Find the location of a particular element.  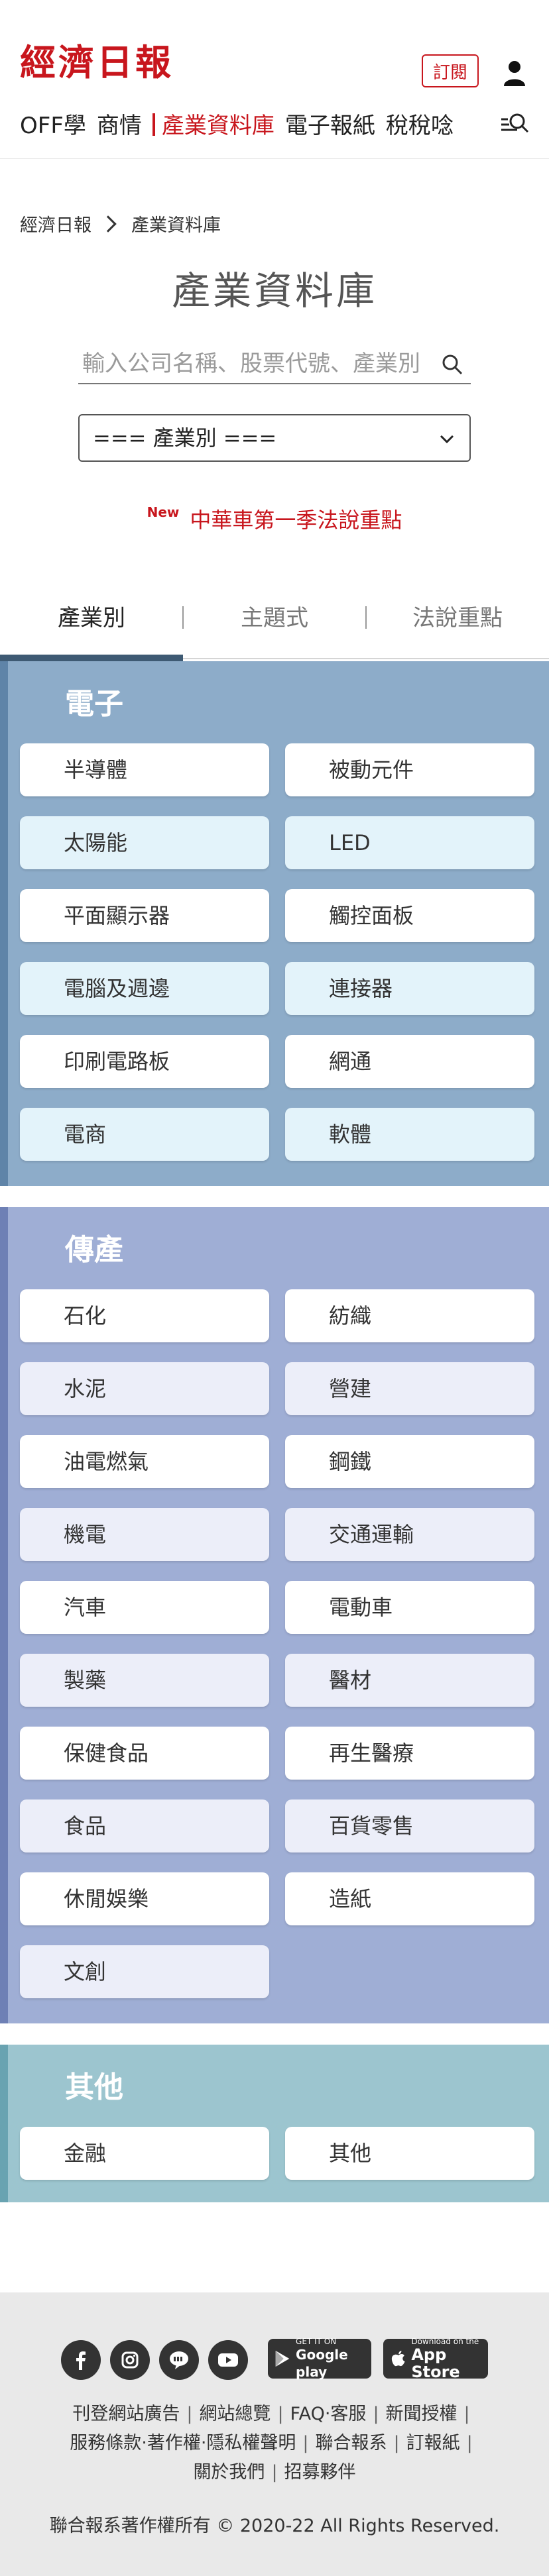

nav-item: 產業資料庫 is located at coordinates (213, 126).